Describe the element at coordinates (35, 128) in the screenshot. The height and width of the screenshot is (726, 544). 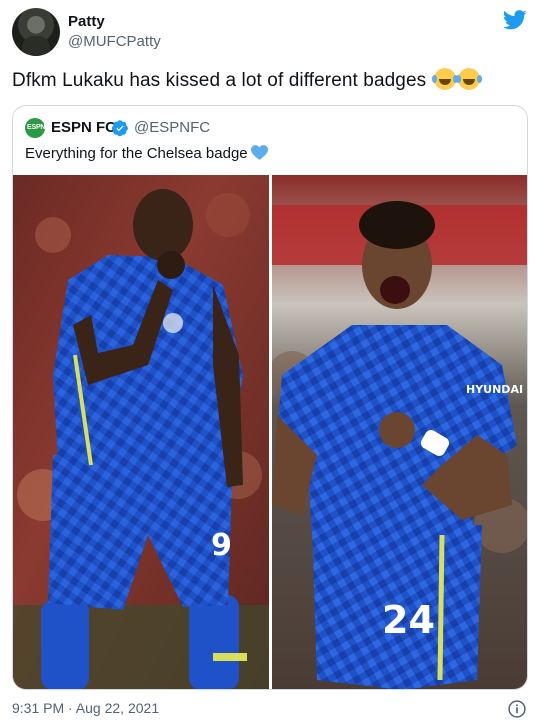
I see `quoted-avatar: ESPN` at that location.